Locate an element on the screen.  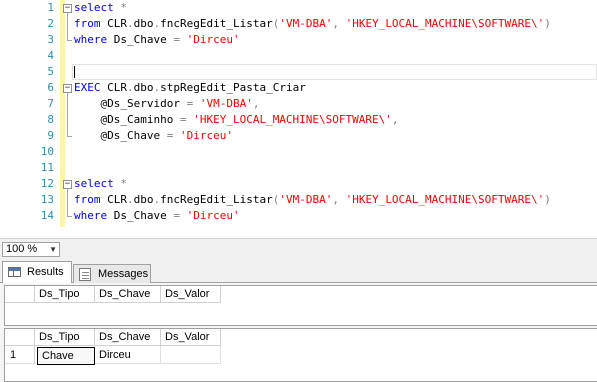
sql-string: 'HKEY_LOCAL_MACHINE\SOFTWARE\' is located at coordinates (445, 23).